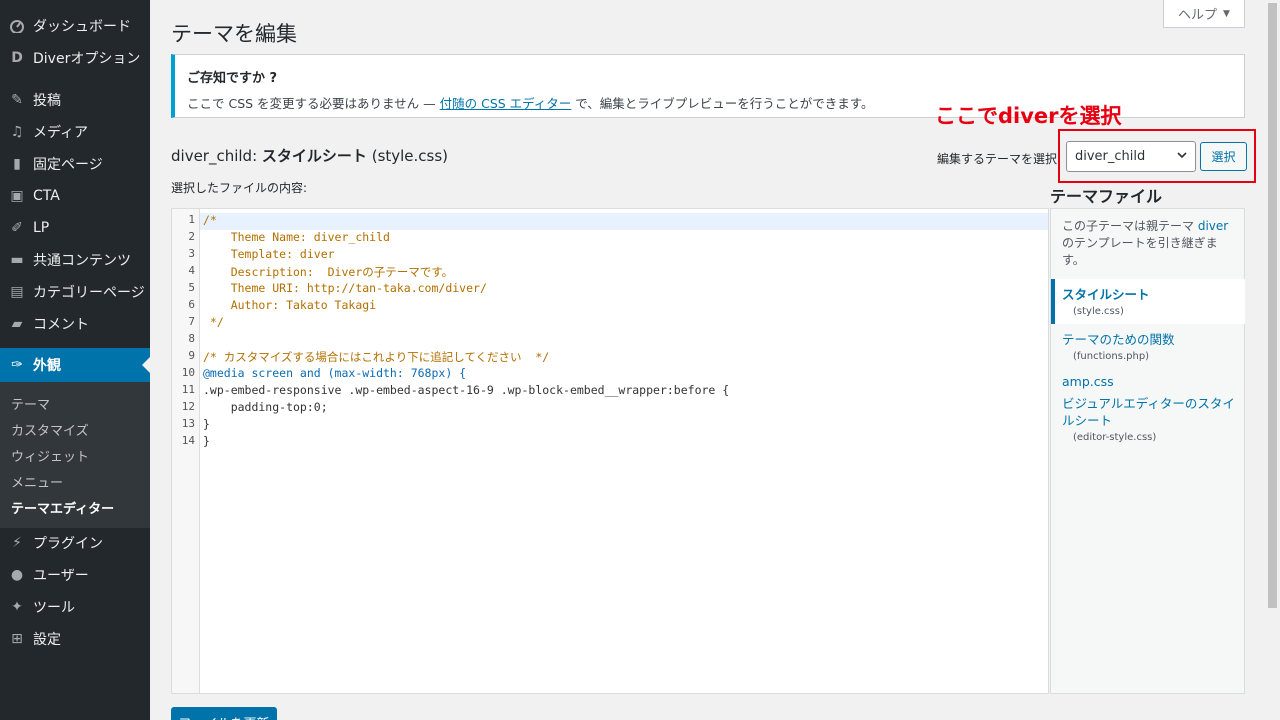  Describe the element at coordinates (47, 366) in the screenshot. I see `menu-label: 外観` at that location.